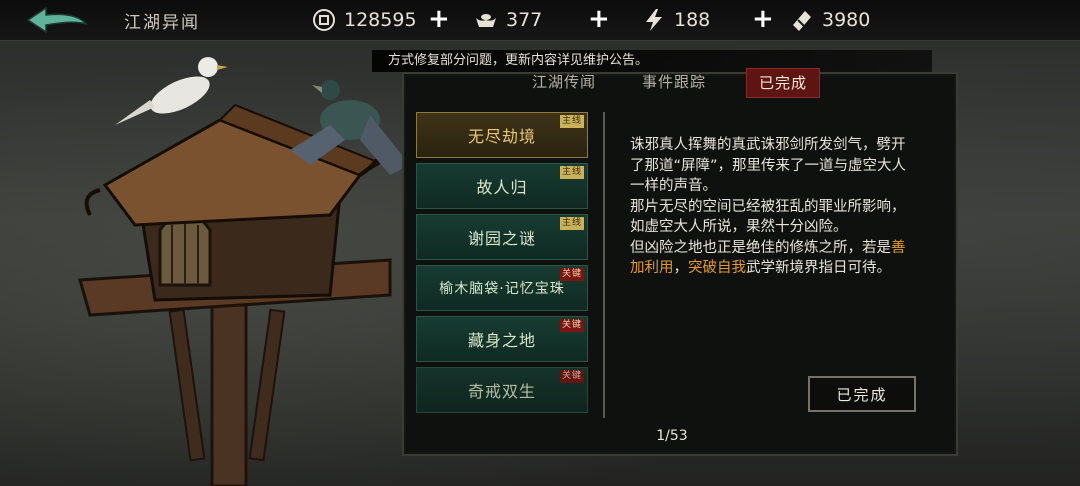 Image resolution: width=1080 pixels, height=486 pixels. Describe the element at coordinates (57, 20) in the screenshot. I see `back-arrow-icon` at that location.